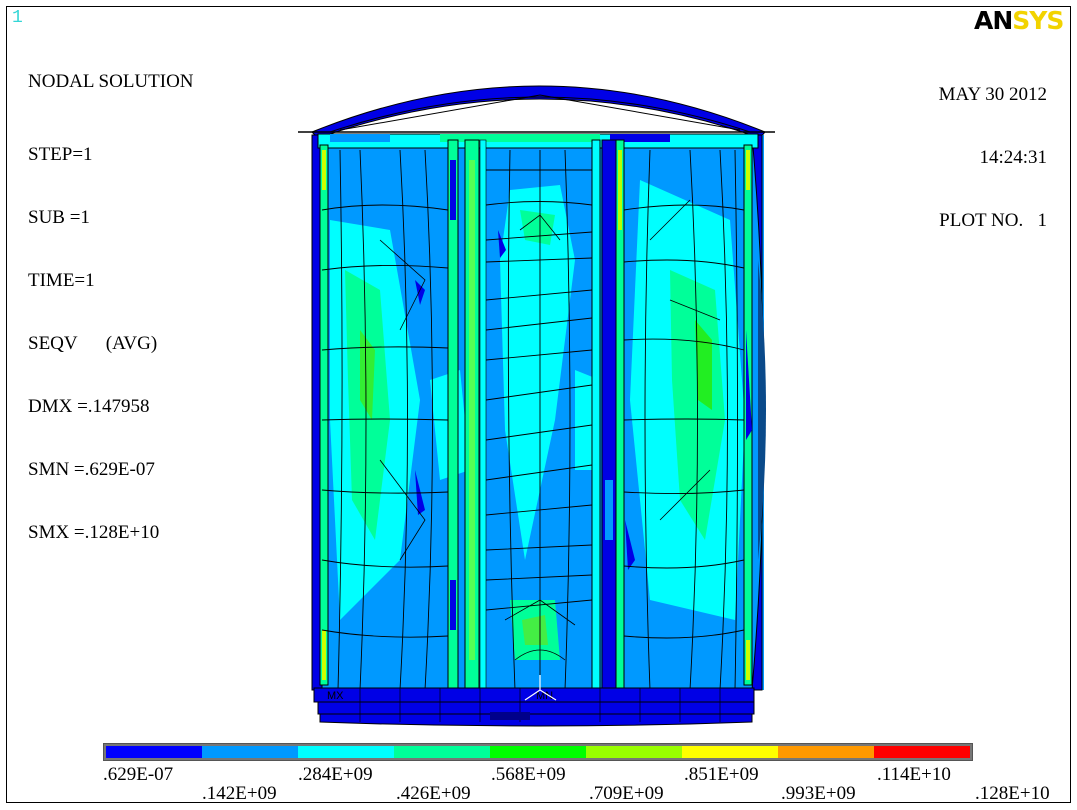  I want to click on top-band-blue-left, so click(360, 138).